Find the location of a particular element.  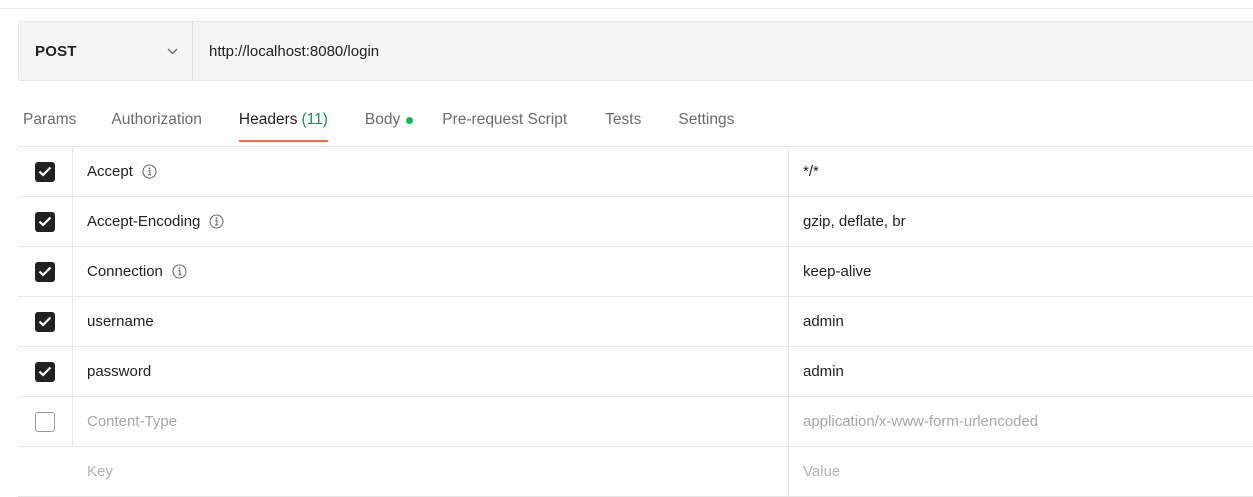

top-divider is located at coordinates (626, 8).